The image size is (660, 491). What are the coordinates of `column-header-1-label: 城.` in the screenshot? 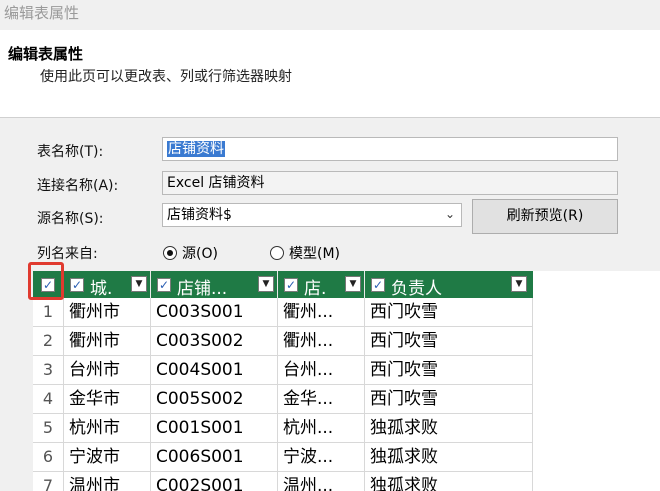 It's located at (101, 289).